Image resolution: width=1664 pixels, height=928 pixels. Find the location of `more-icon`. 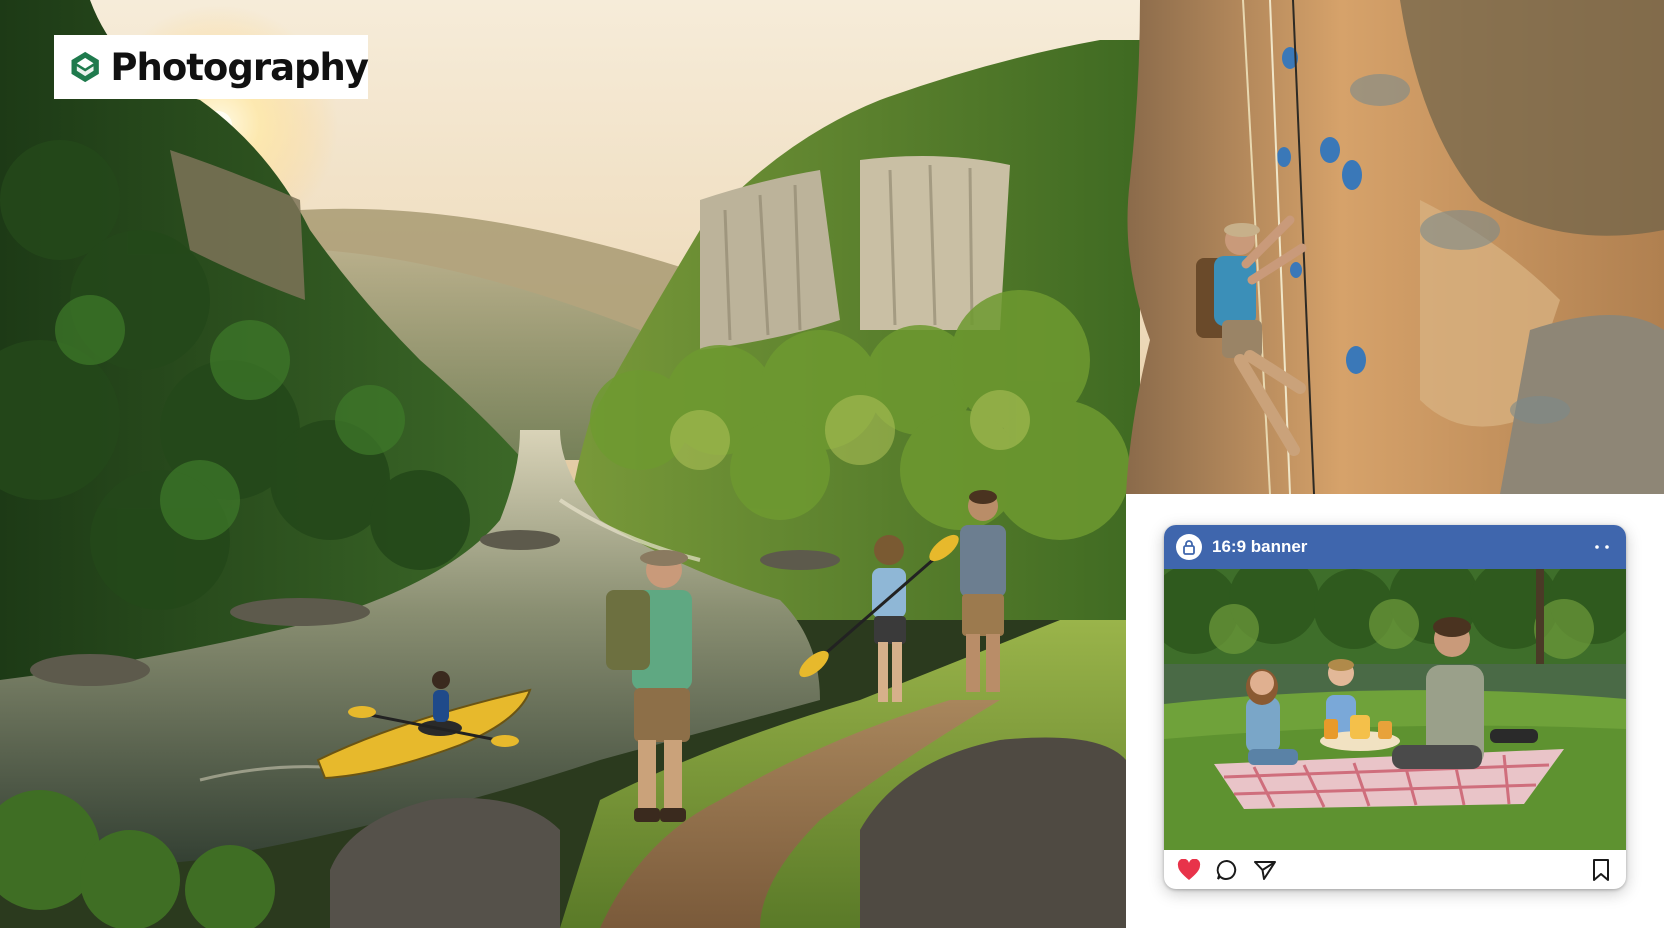

more-icon is located at coordinates (1602, 547).